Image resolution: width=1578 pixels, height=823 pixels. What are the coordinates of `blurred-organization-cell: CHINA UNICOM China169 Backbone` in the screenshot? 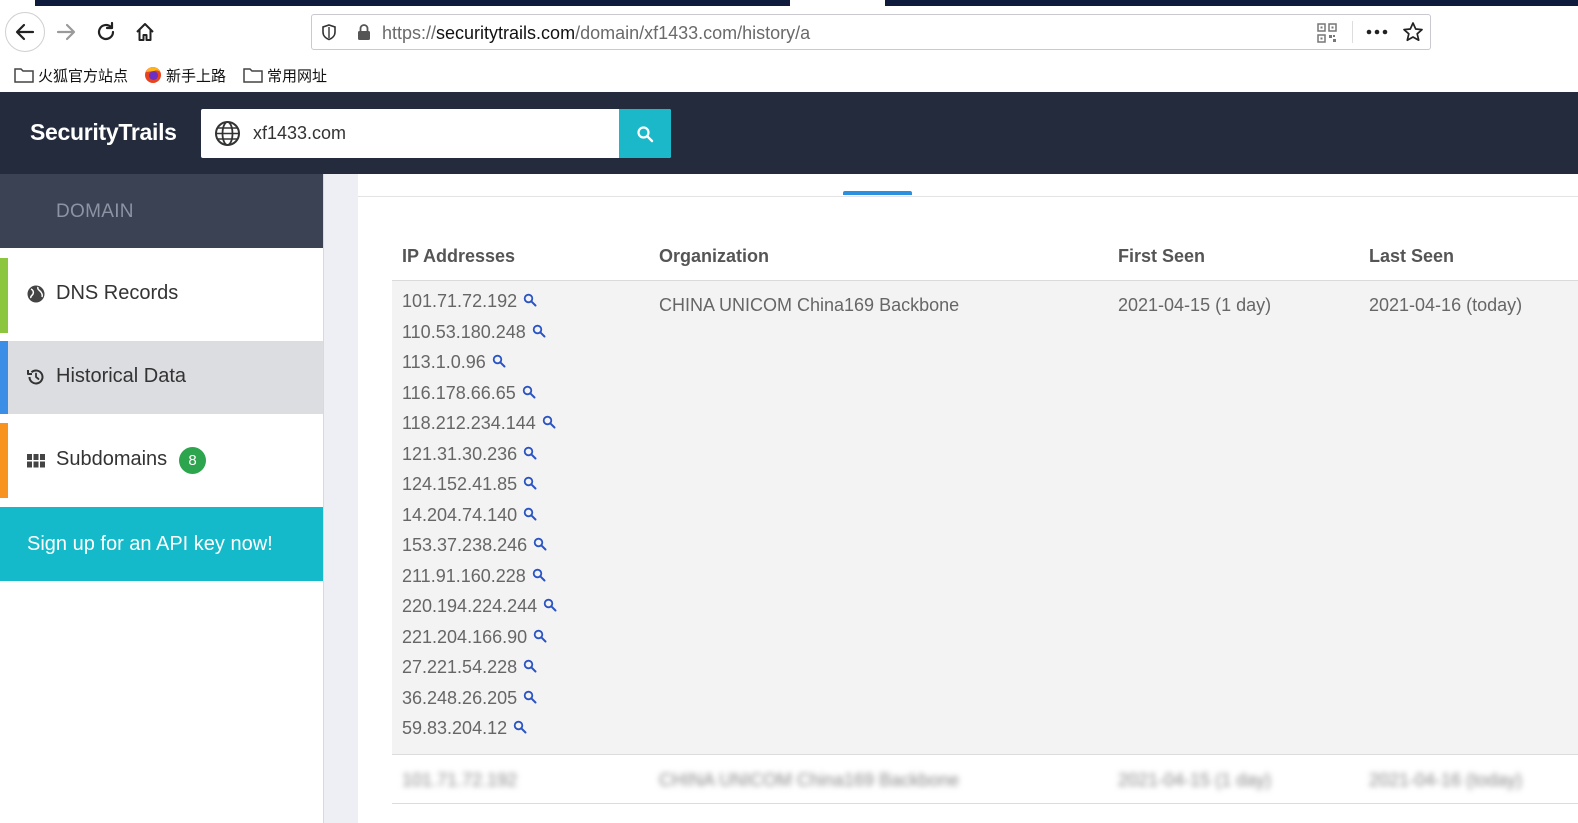 It's located at (809, 780).